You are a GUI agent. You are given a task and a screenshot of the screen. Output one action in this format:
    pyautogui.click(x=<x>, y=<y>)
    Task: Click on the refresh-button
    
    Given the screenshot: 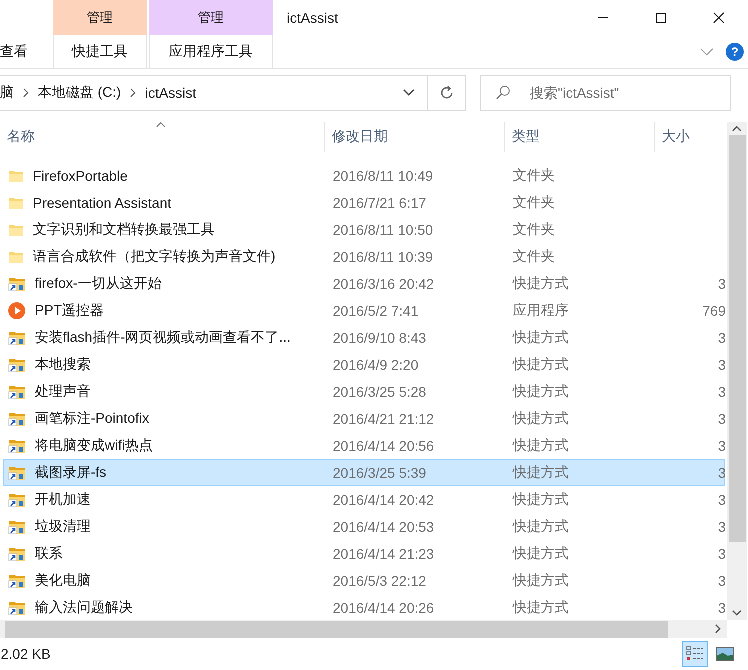 What is the action you would take?
    pyautogui.click(x=447, y=93)
    